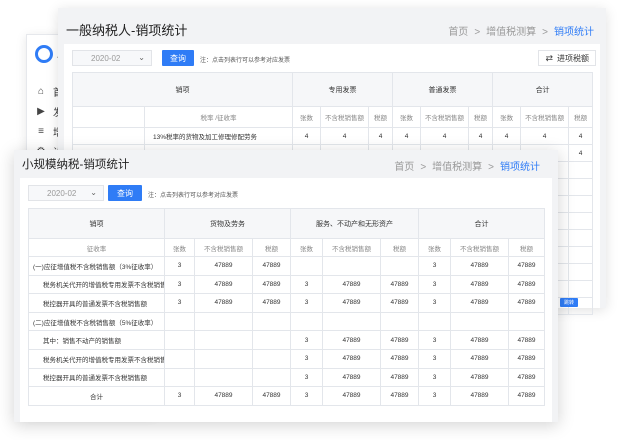 The height and width of the screenshot is (440, 620). What do you see at coordinates (41, 131) in the screenshot?
I see `stack-icon: ≡` at bounding box center [41, 131].